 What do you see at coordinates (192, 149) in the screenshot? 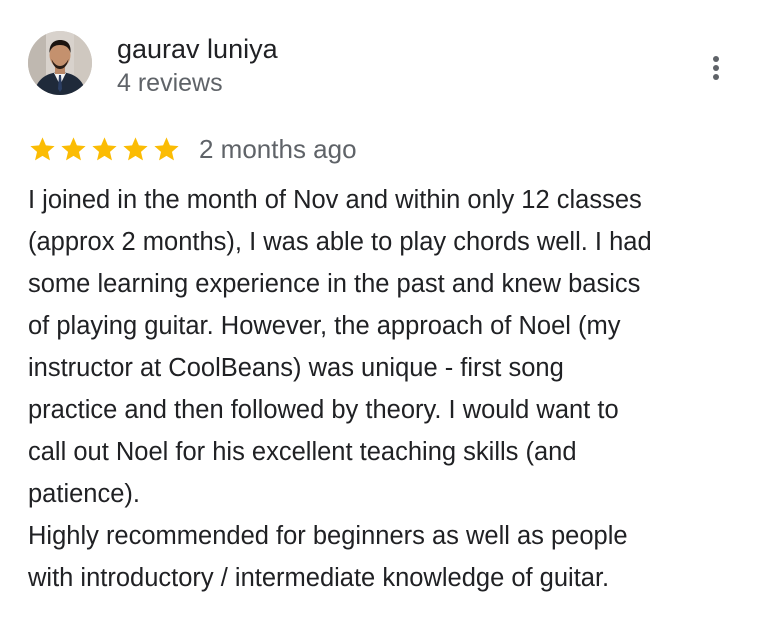
I see `rating-row: 2 months ago` at bounding box center [192, 149].